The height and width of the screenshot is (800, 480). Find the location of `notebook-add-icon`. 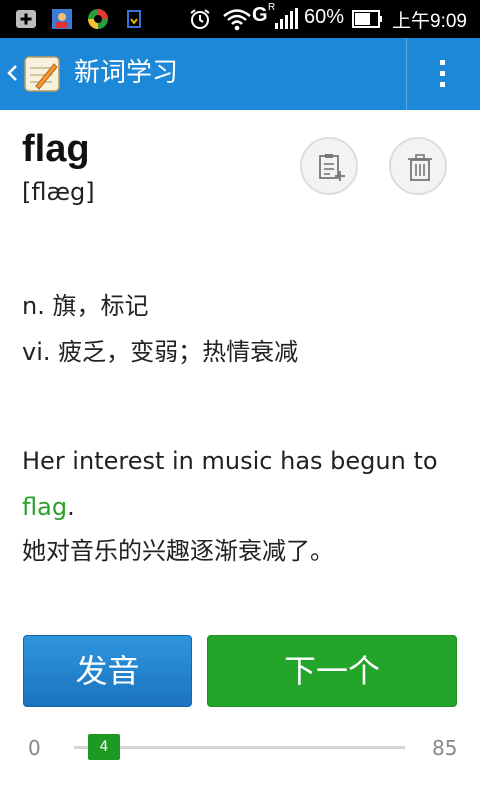

notebook-add-icon is located at coordinates (332, 167).